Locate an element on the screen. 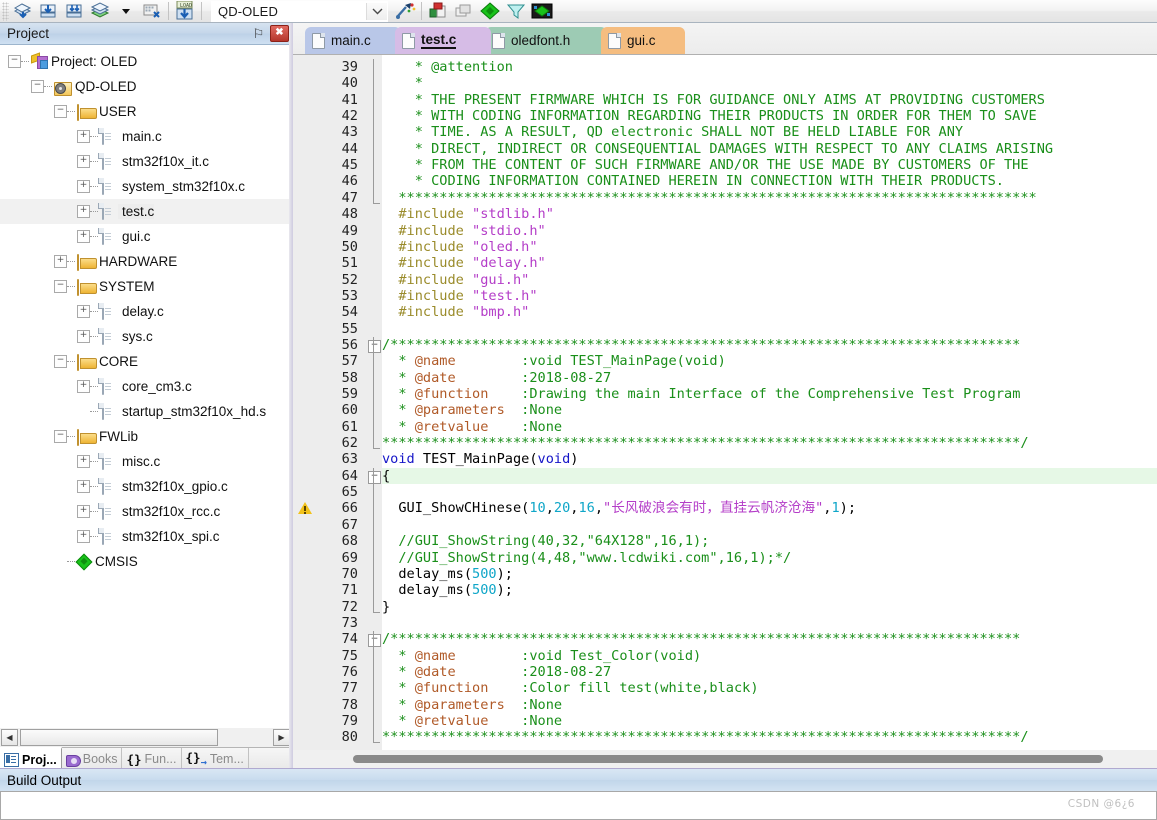  editor-hscroll-thumb is located at coordinates (728, 759).